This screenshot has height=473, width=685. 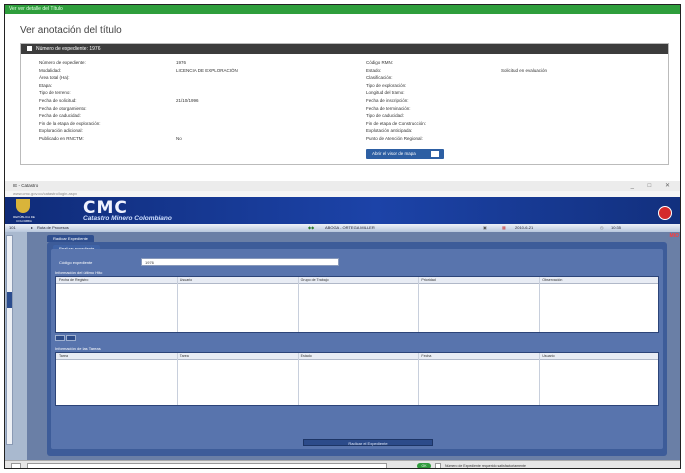 What do you see at coordinates (240, 262) in the screenshot?
I see `code-input: 1976` at bounding box center [240, 262].